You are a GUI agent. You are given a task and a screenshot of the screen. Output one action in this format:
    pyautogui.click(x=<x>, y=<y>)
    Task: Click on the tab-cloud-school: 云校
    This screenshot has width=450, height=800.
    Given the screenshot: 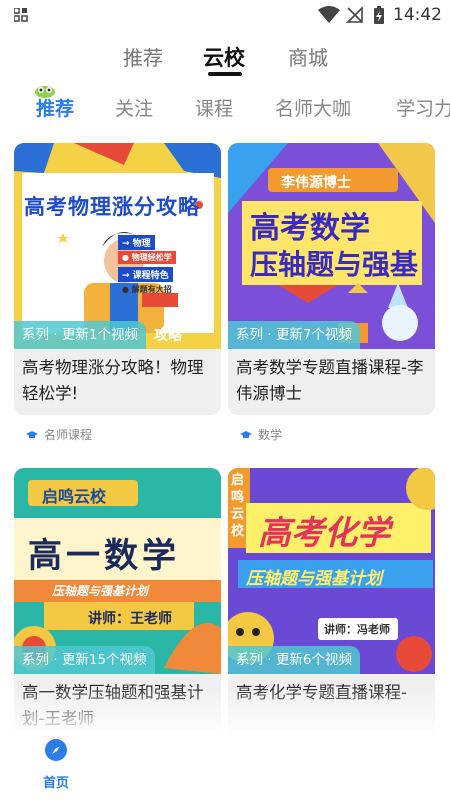 What is the action you would take?
    pyautogui.click(x=224, y=57)
    